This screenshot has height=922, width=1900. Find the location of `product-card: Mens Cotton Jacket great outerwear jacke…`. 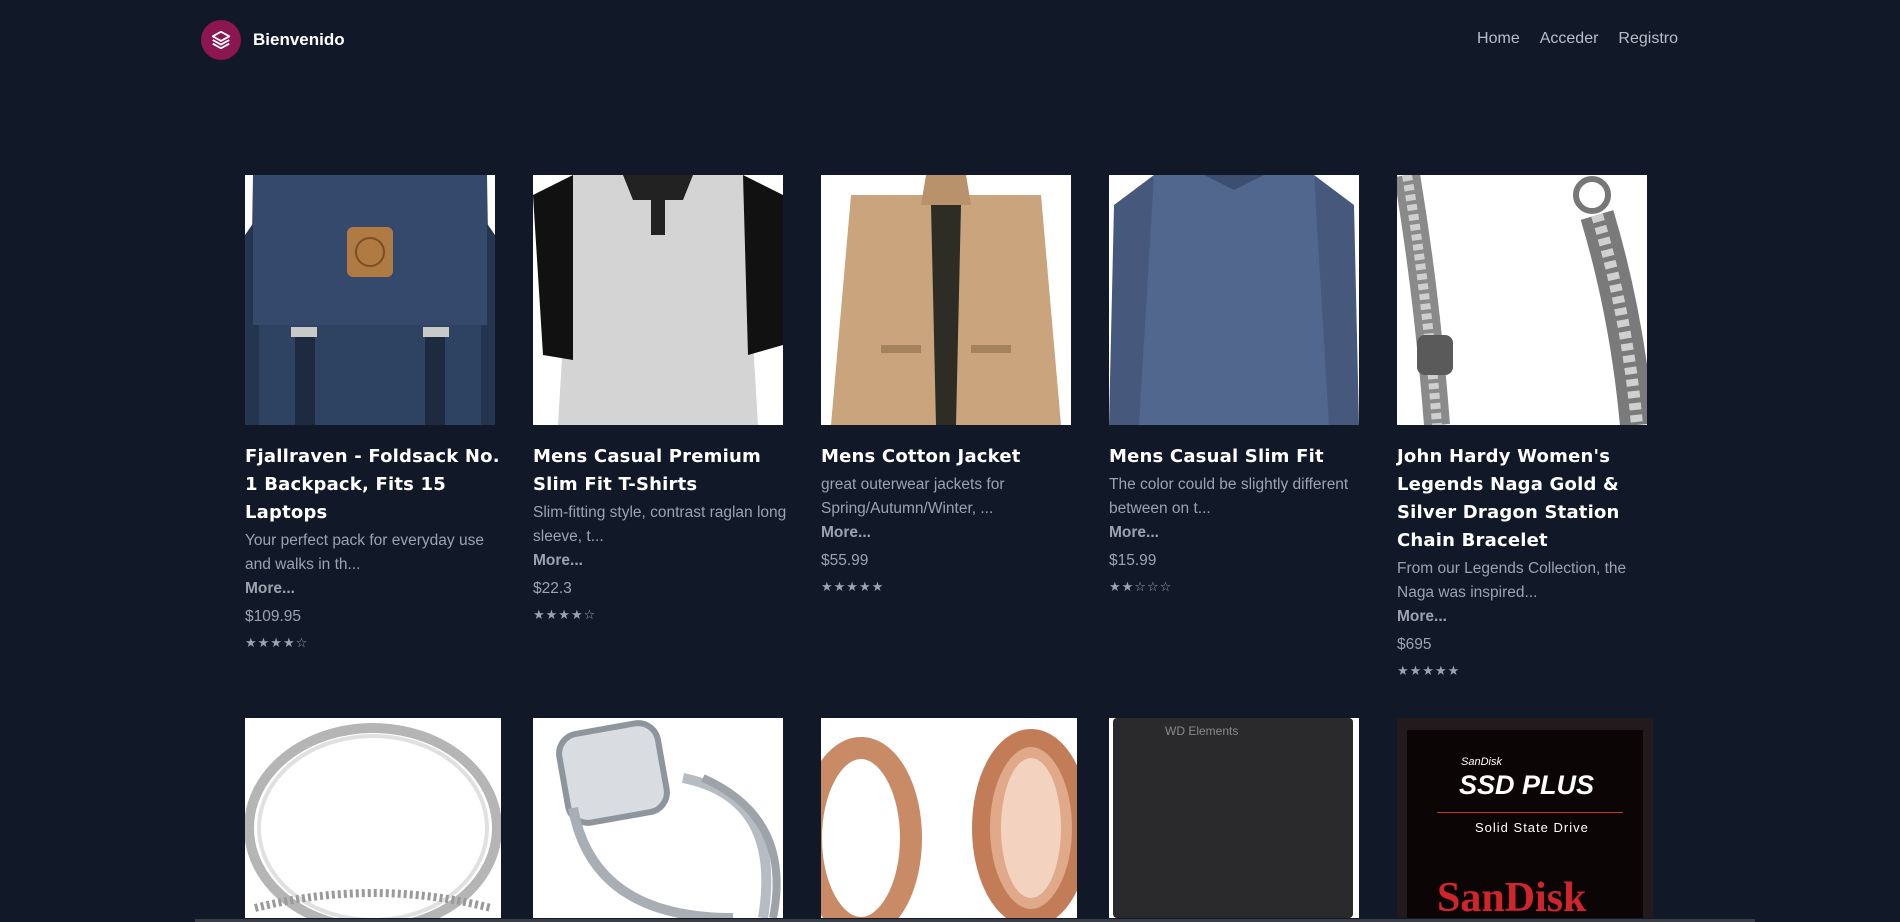

product-card: Mens Cotton Jacket great outerwear jacke… is located at coordinates (951, 386).